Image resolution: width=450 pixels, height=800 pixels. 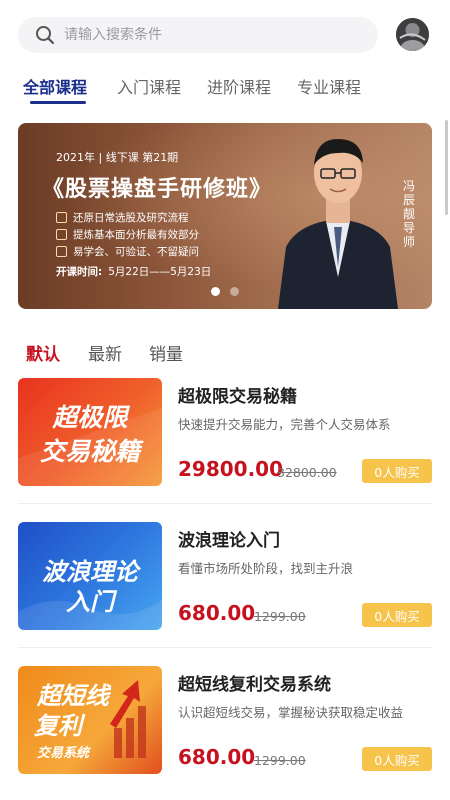 I want to click on course-thumbnail: 超极限 交易秘籍, so click(x=90, y=432).